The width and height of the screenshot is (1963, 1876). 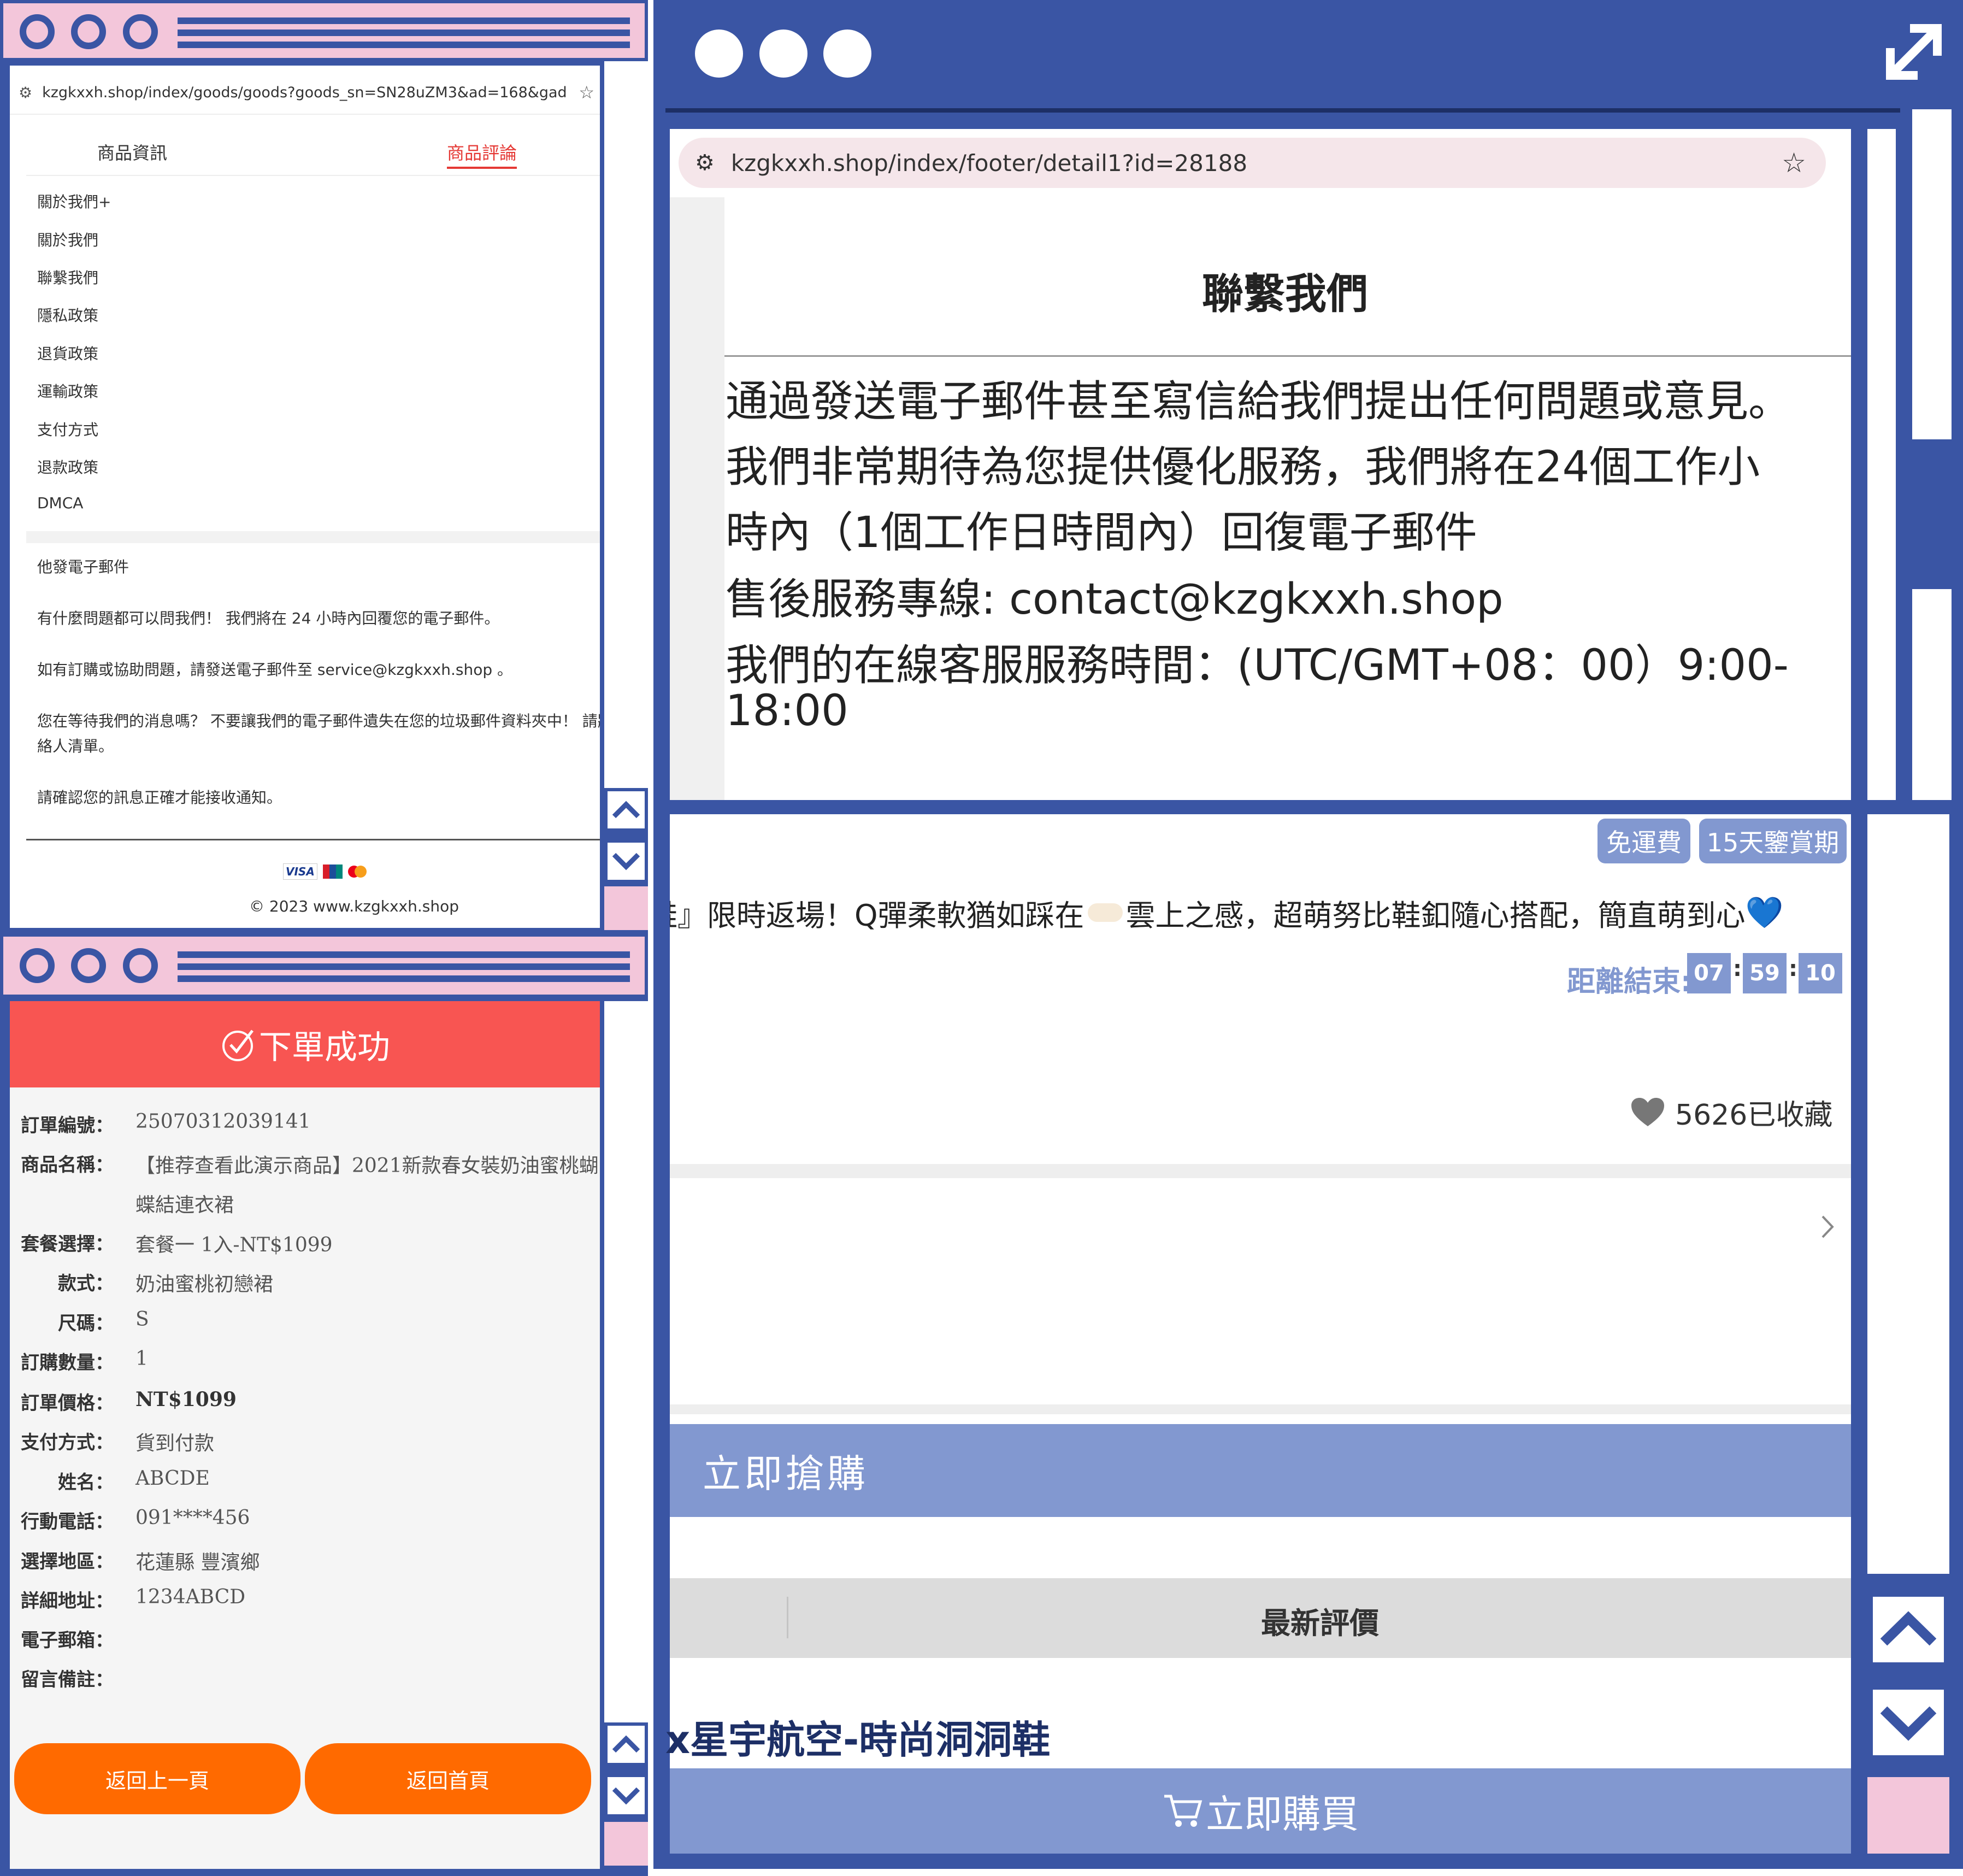 What do you see at coordinates (1243, 467) in the screenshot?
I see `contact-line: 我們非常期待為您提供優化服務，我們將在24個工作小` at bounding box center [1243, 467].